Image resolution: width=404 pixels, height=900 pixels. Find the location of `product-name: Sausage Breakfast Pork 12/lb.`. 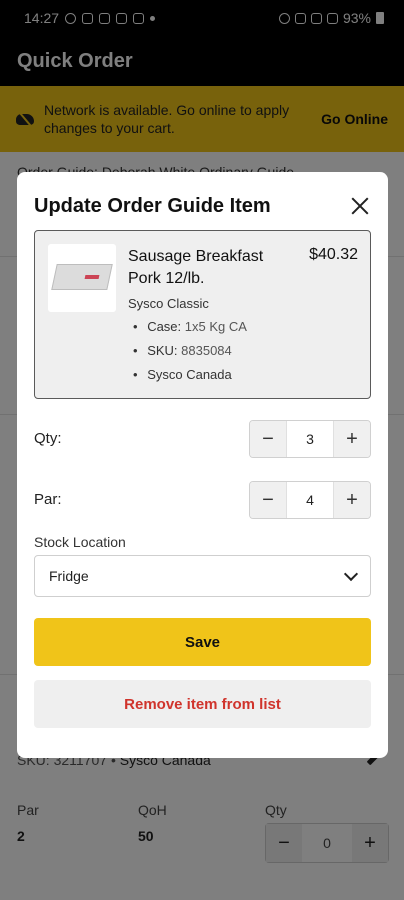

product-name: Sausage Breakfast Pork 12/lb. is located at coordinates (196, 267).